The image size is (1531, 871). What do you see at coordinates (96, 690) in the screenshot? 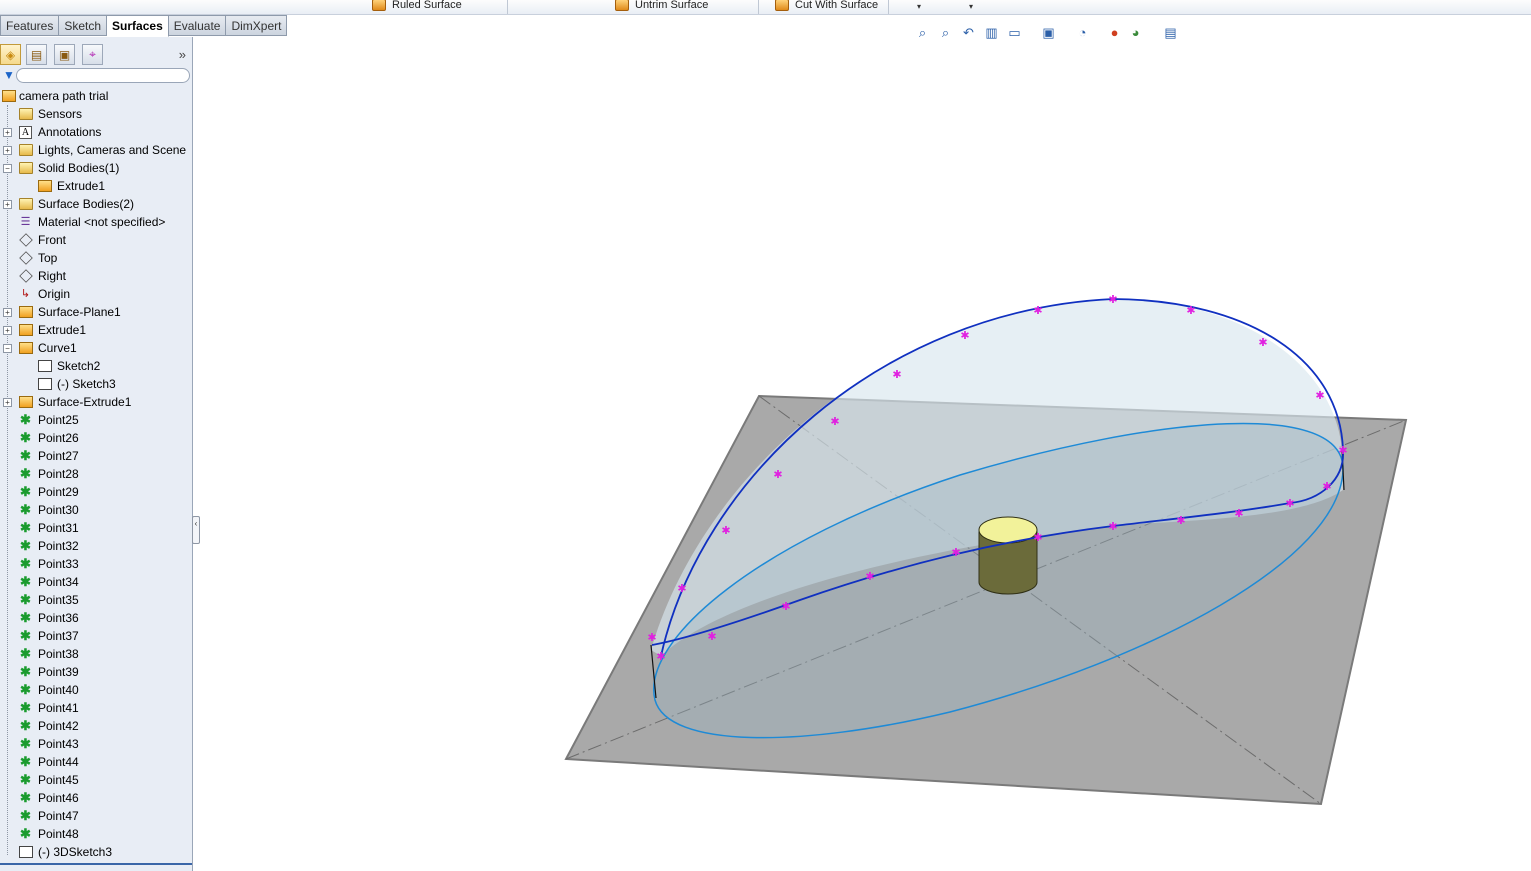
I see `tree-item: ✱ Point40` at bounding box center [96, 690].